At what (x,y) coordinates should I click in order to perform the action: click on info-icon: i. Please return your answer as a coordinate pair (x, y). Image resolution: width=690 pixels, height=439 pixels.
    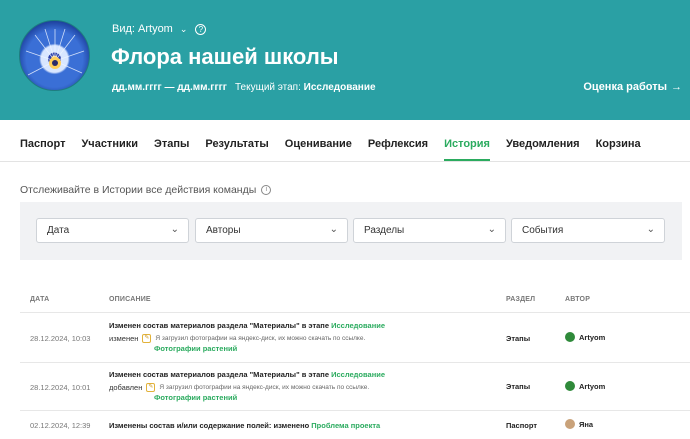
    Looking at the image, I should click on (266, 190).